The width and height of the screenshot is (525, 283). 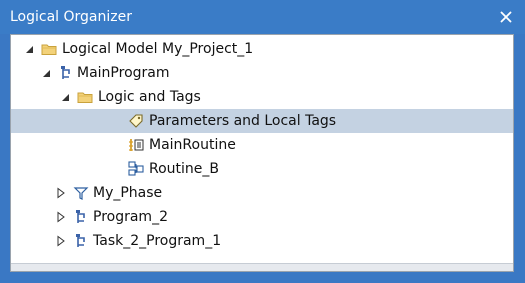 I want to click on tree-item-logical-model: Logical Model My_Project_1, so click(x=262, y=49).